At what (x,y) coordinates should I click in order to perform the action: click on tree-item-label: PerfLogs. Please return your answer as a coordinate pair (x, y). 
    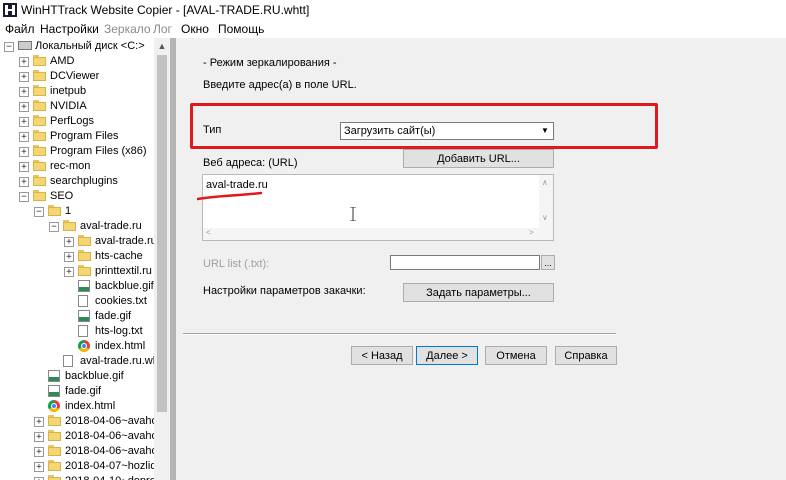
    Looking at the image, I should click on (72, 121).